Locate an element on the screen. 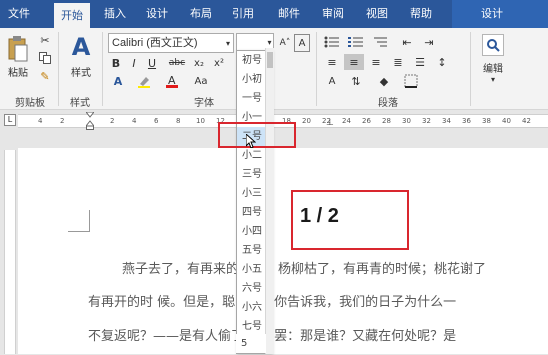  group-clipboard-label: 剪贴板 is located at coordinates (30, 103).